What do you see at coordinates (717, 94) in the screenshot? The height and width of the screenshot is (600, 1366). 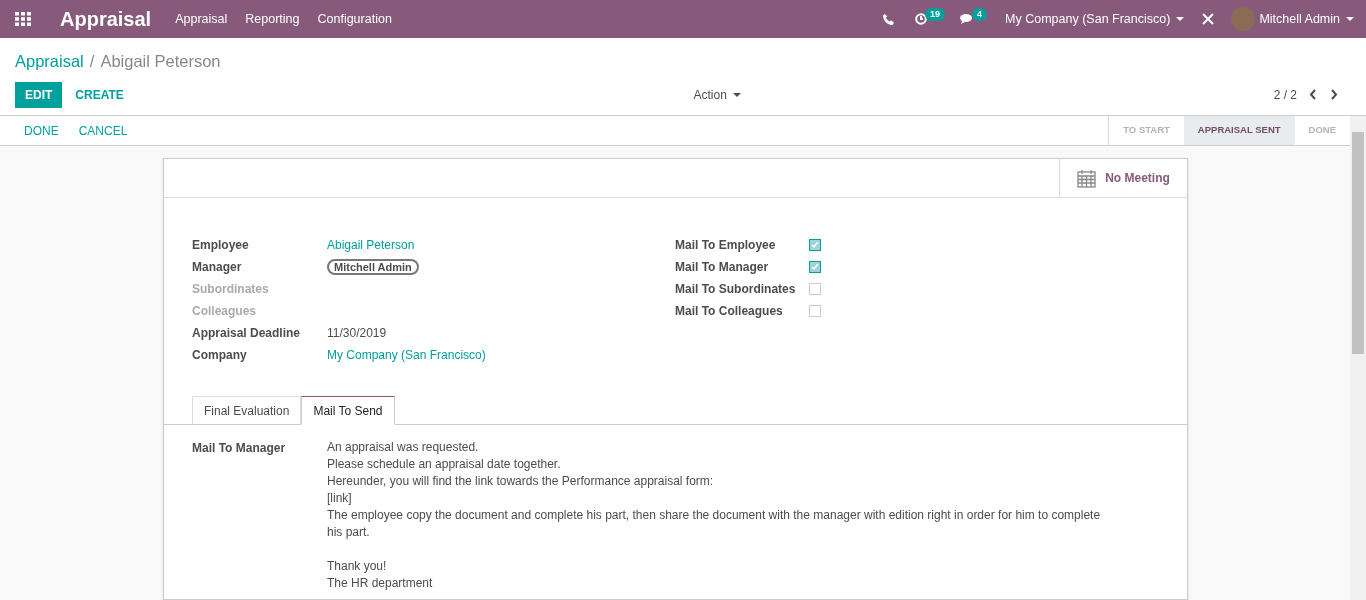 I see `action-dropdown: Action` at bounding box center [717, 94].